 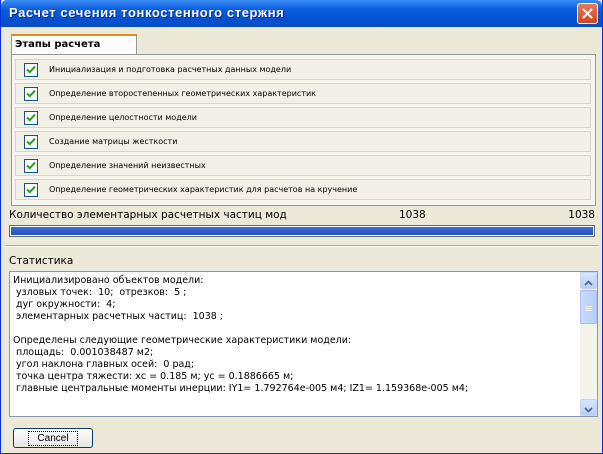 What do you see at coordinates (412, 215) in the screenshot?
I see `particle-count-value: 1038` at bounding box center [412, 215].